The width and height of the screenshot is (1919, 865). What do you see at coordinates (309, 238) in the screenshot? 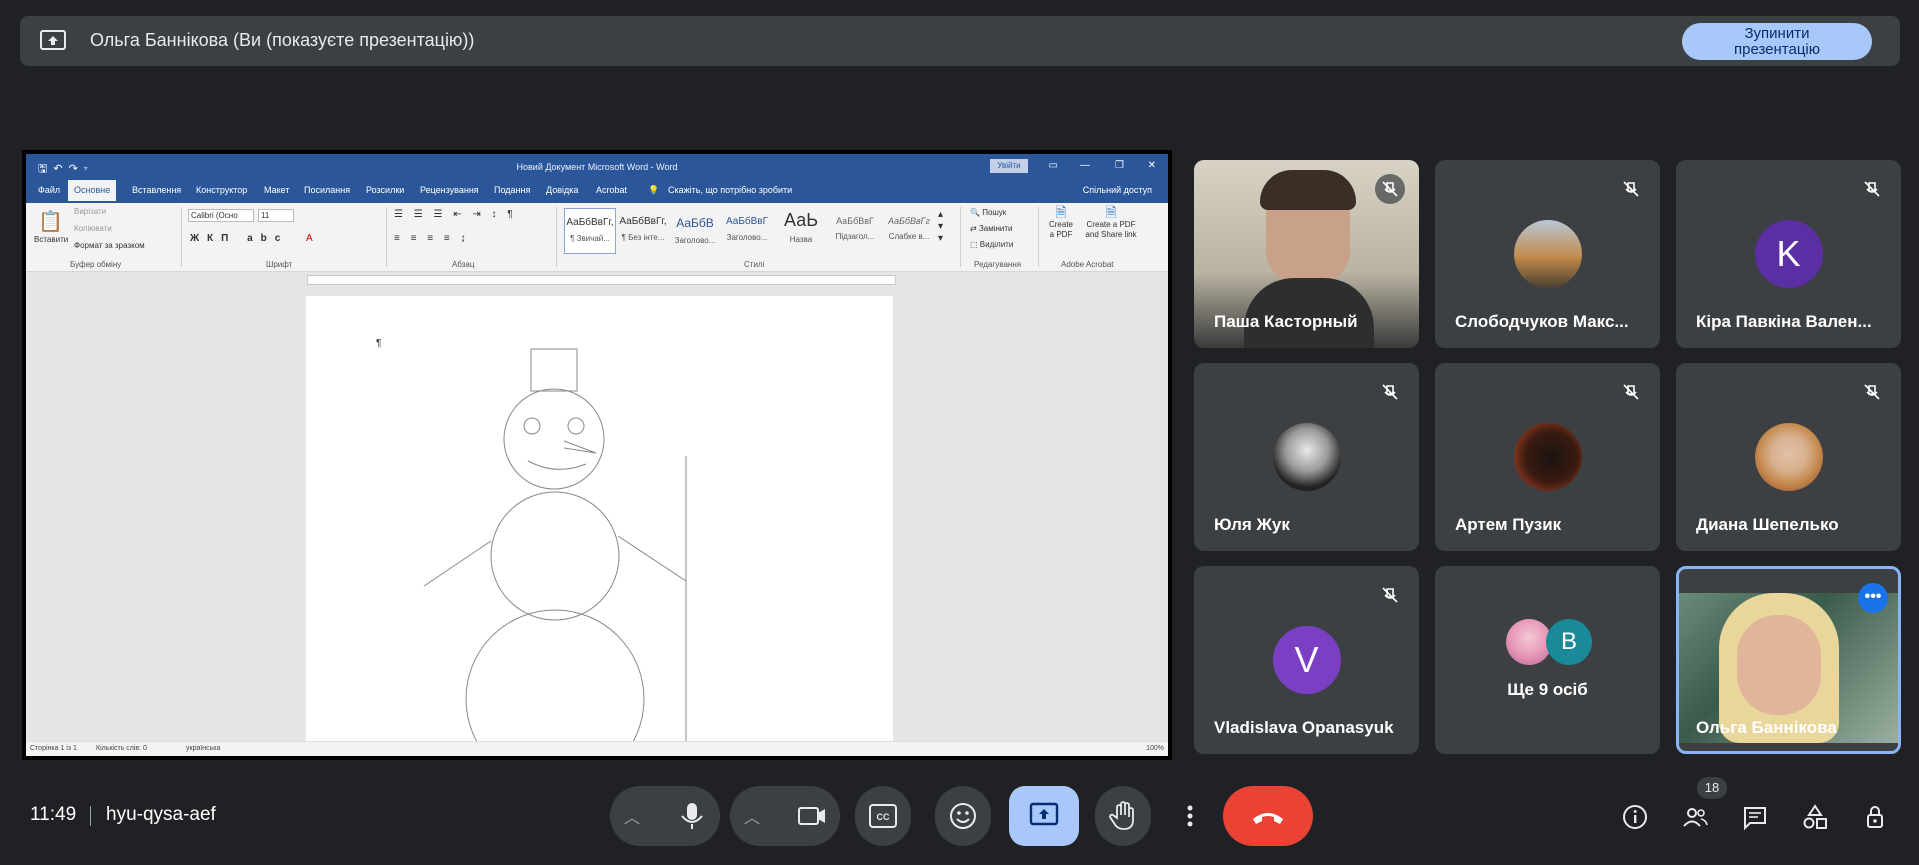
I see `font-color-icon: A` at bounding box center [309, 238].